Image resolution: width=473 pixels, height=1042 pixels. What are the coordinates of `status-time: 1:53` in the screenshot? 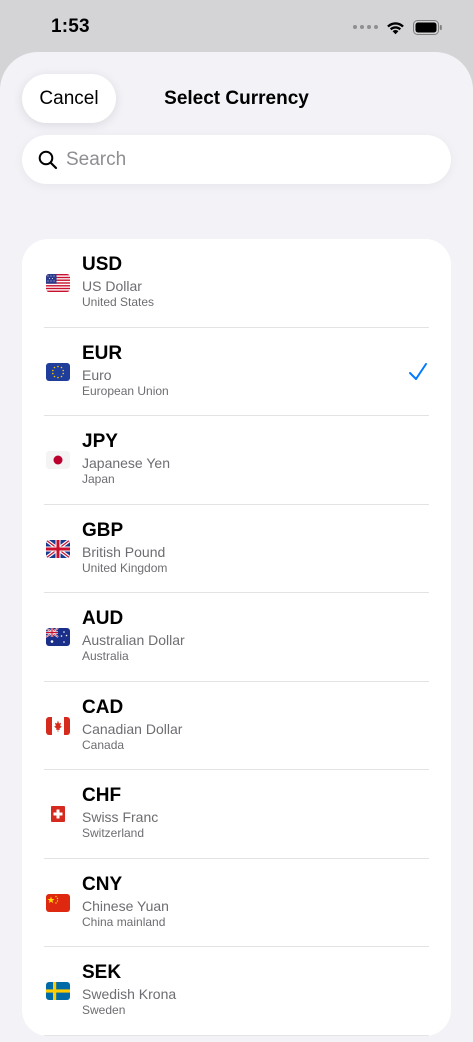 It's located at (70, 26).